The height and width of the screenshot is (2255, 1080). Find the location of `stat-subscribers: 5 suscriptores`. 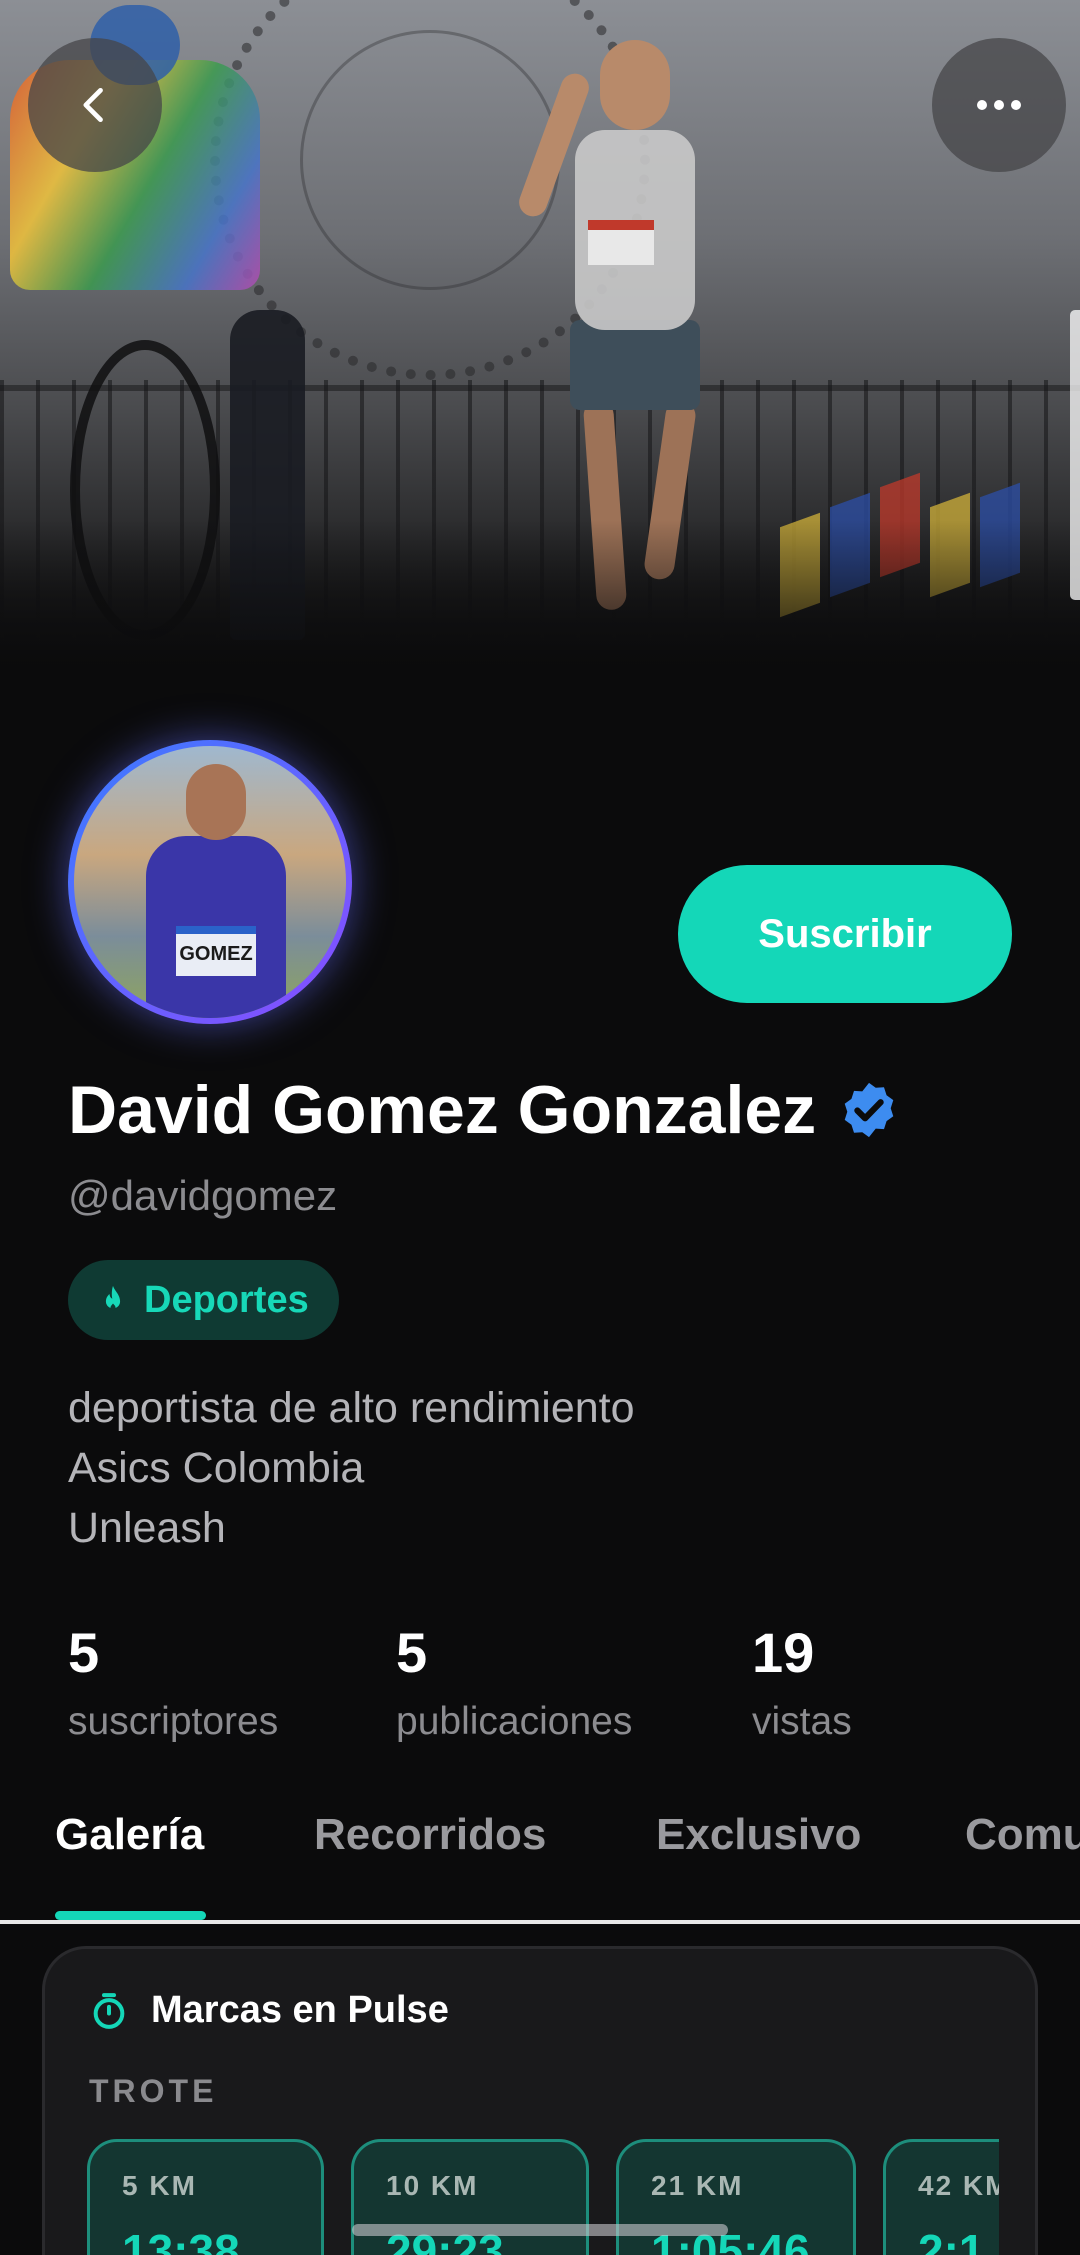

stat-subscribers: 5 suscriptores is located at coordinates (173, 1682).